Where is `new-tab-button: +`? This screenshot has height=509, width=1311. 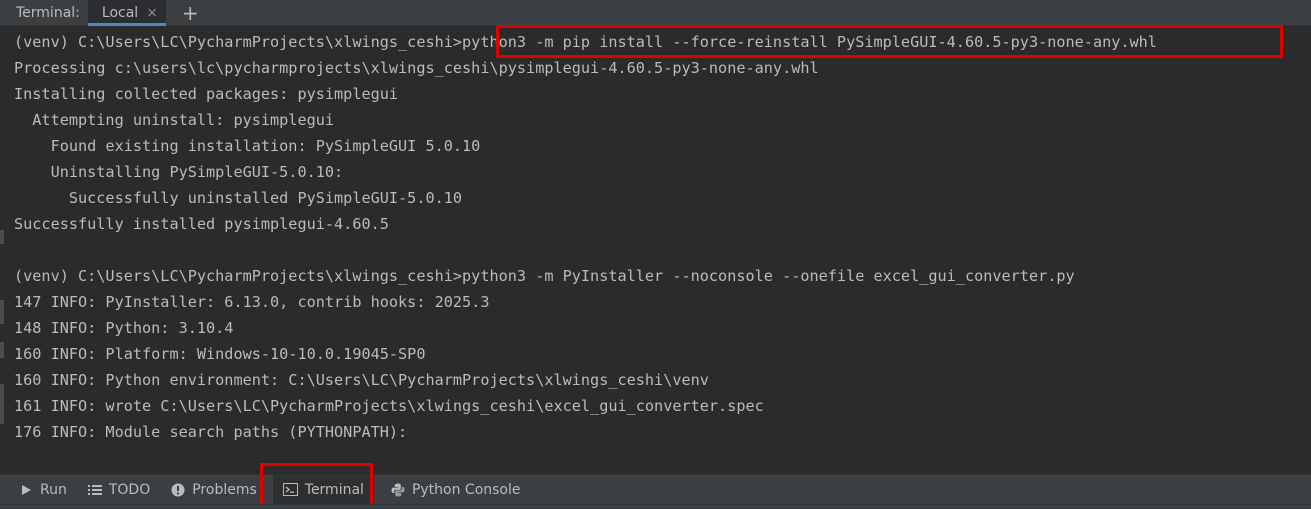 new-tab-button: + is located at coordinates (190, 13).